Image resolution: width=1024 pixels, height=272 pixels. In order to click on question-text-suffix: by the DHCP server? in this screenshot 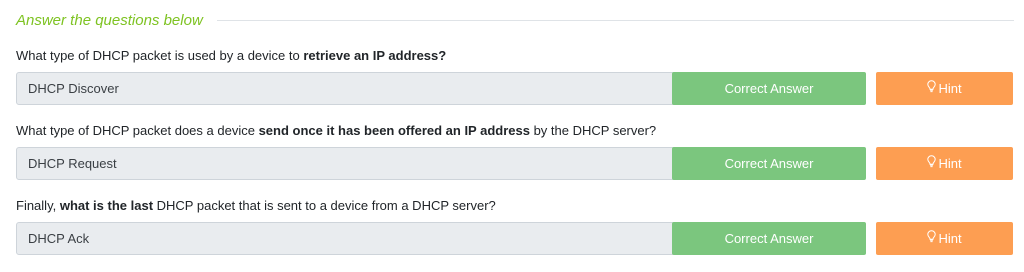, I will do `click(593, 130)`.